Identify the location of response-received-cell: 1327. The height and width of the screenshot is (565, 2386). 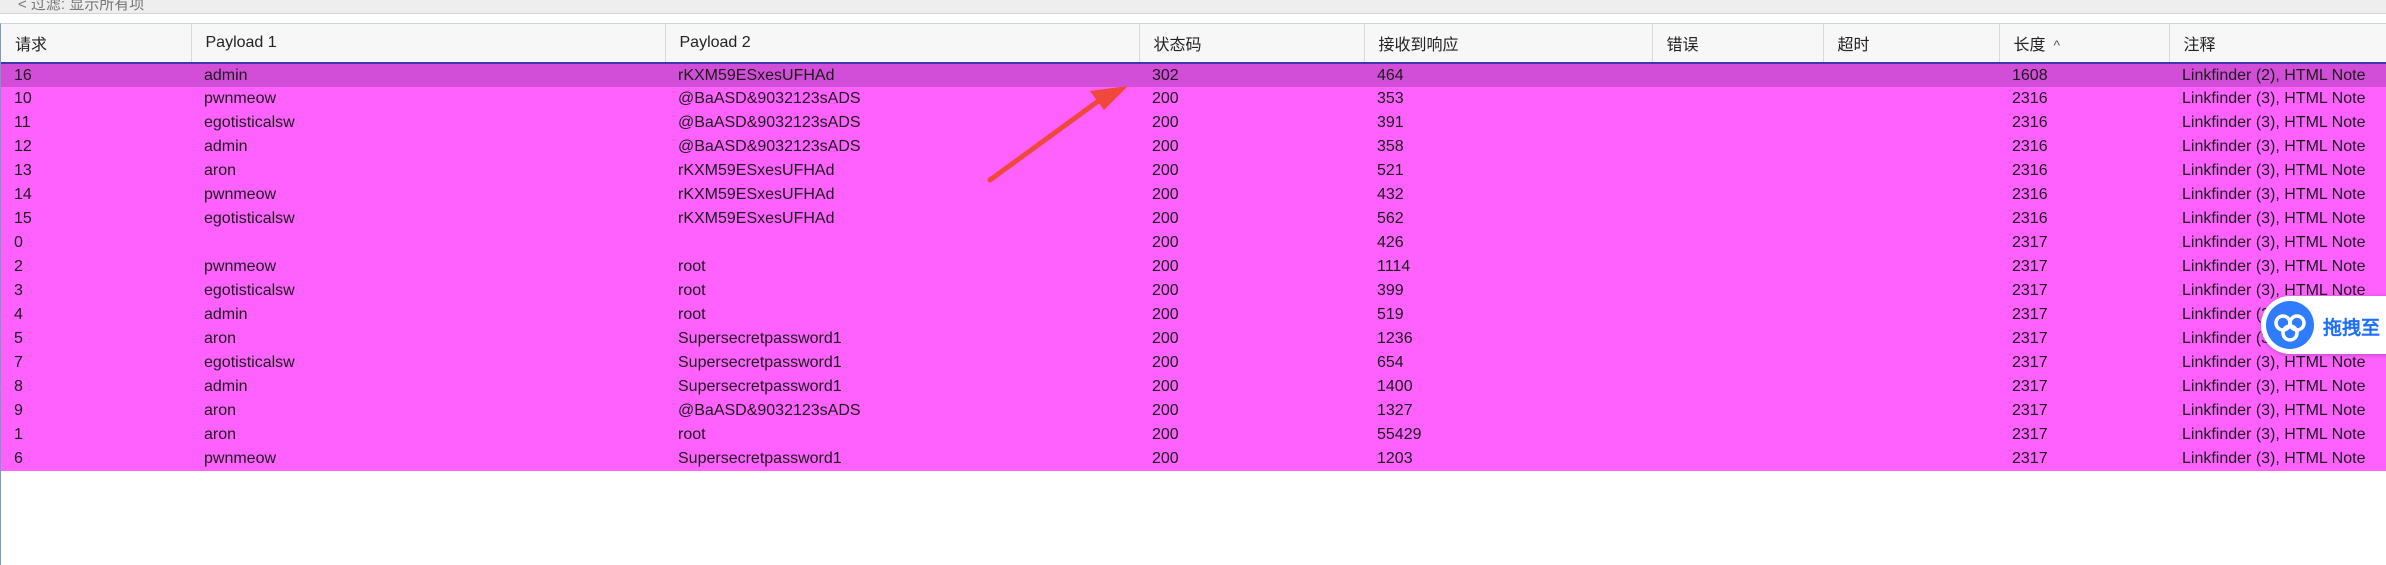
(1395, 410).